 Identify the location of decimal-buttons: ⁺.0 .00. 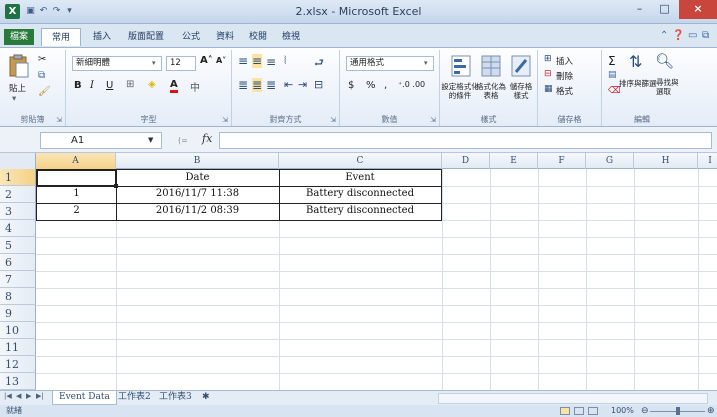
(411, 84).